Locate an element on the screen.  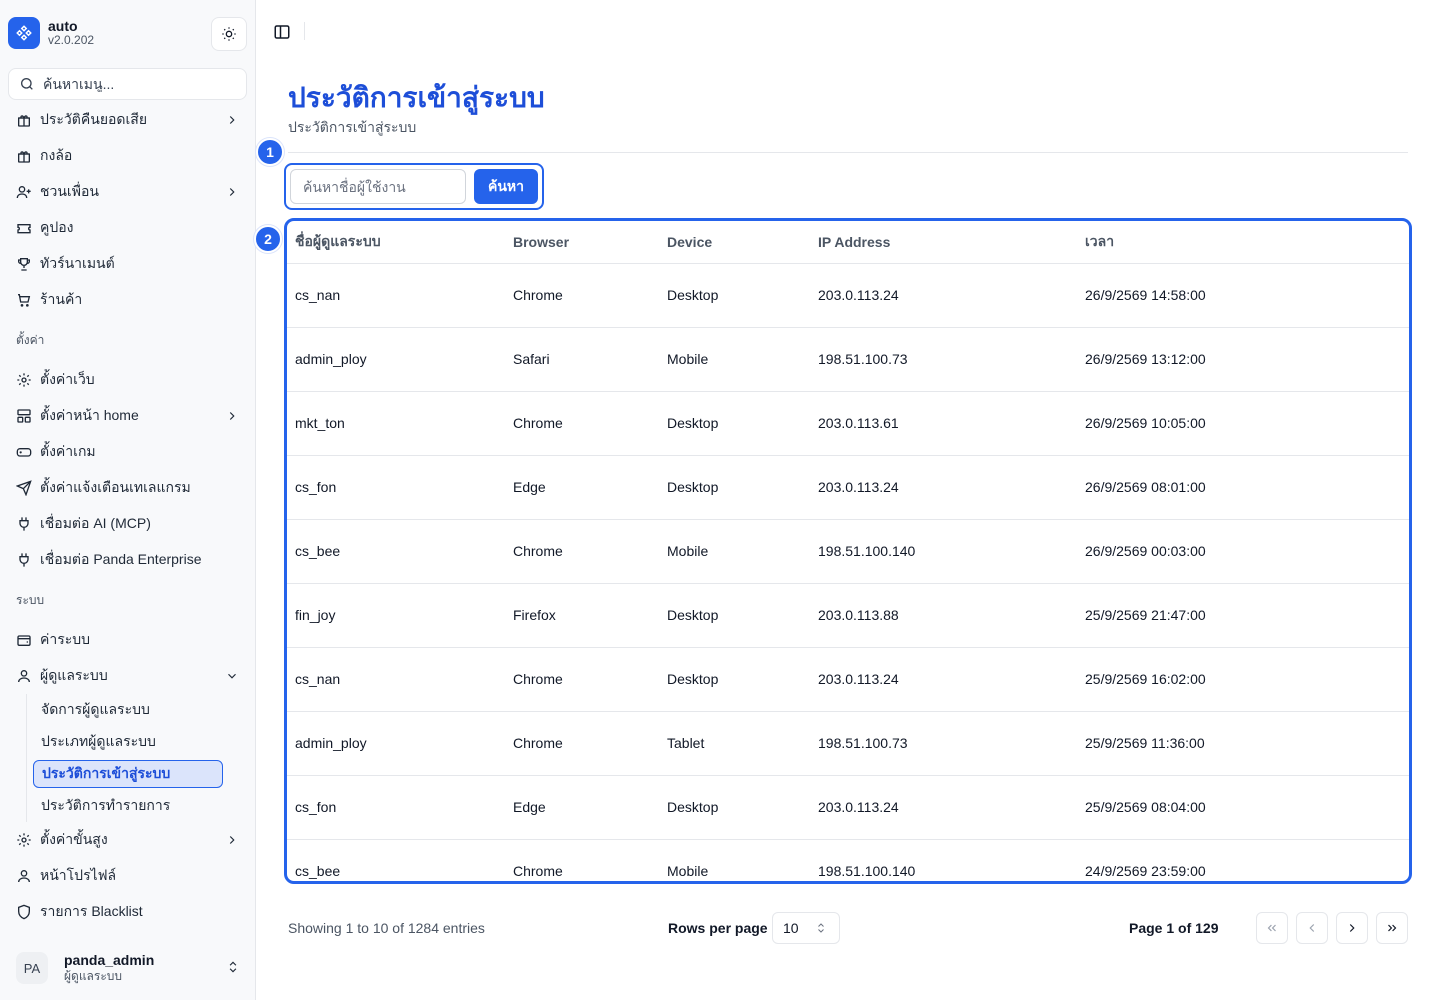
sun-icon is located at coordinates (229, 34).